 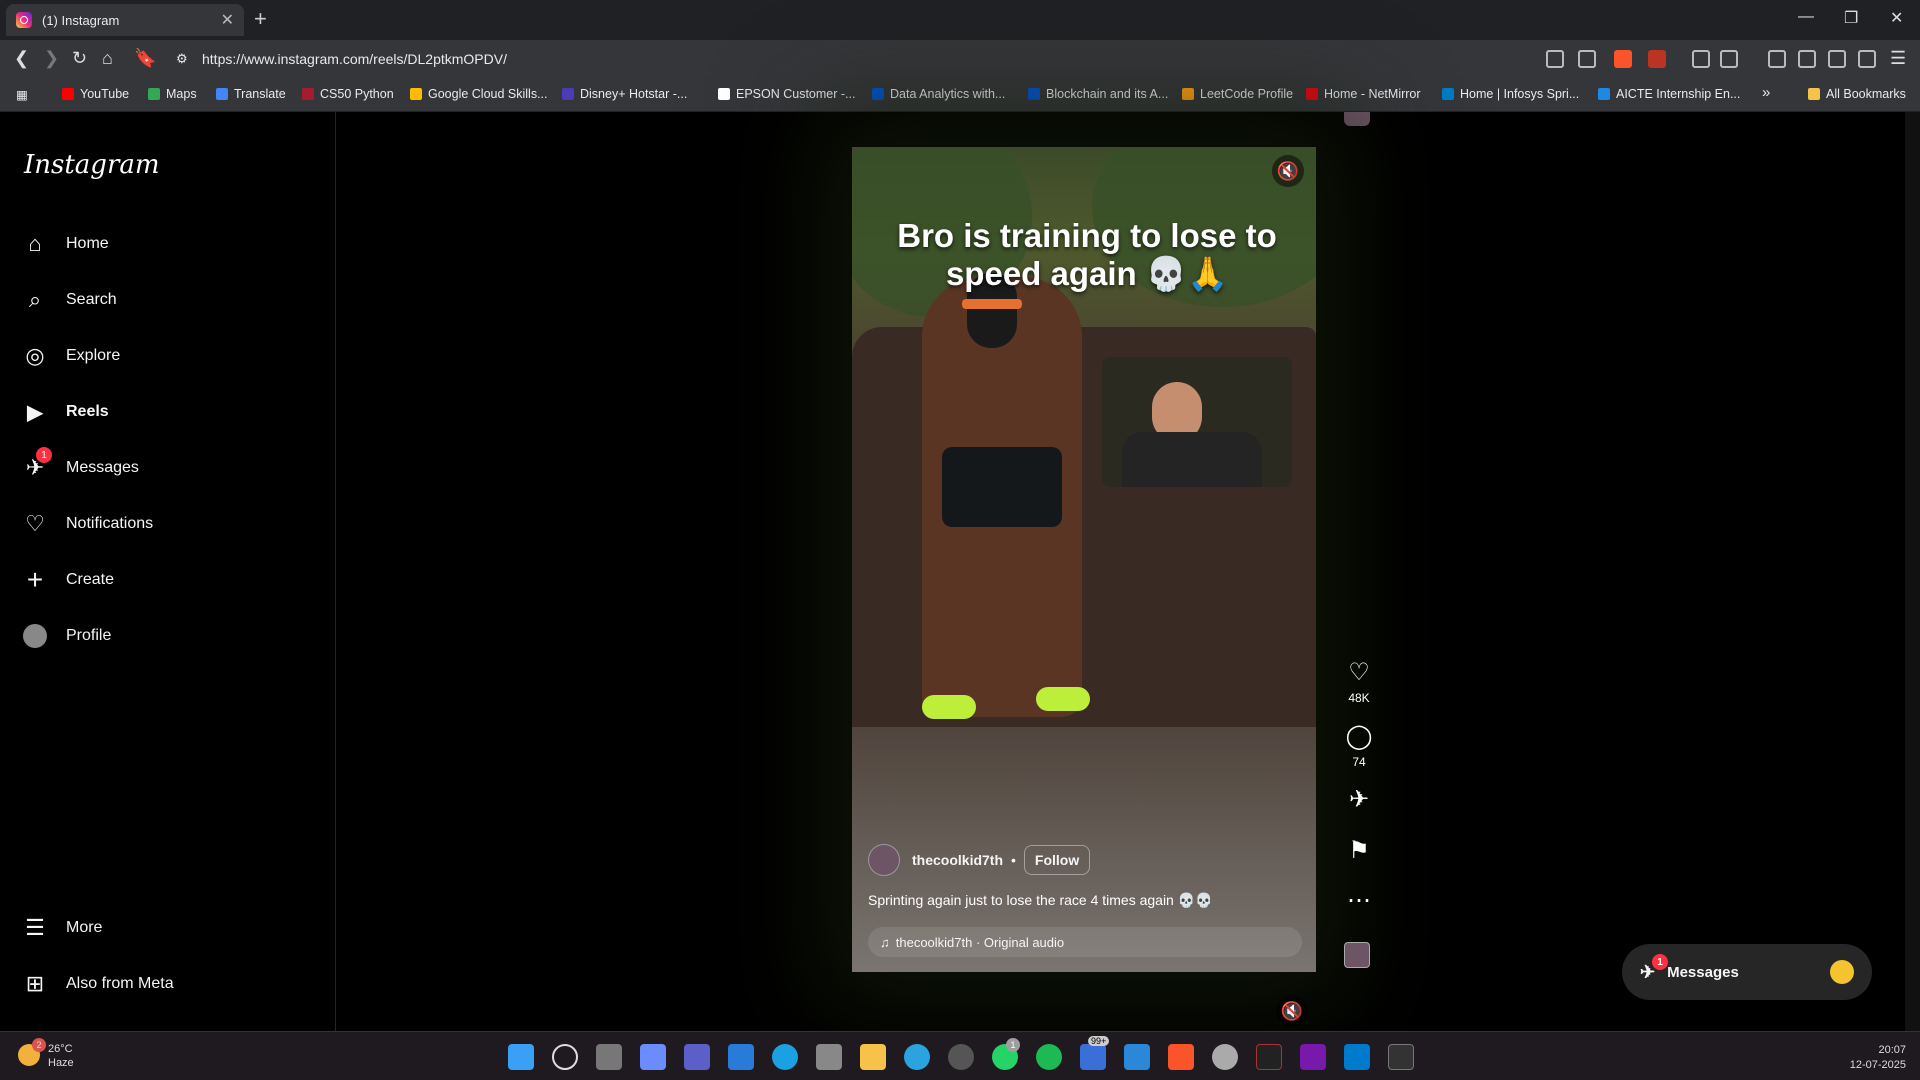 I want to click on send-icon: ✈, so click(x=1359, y=799).